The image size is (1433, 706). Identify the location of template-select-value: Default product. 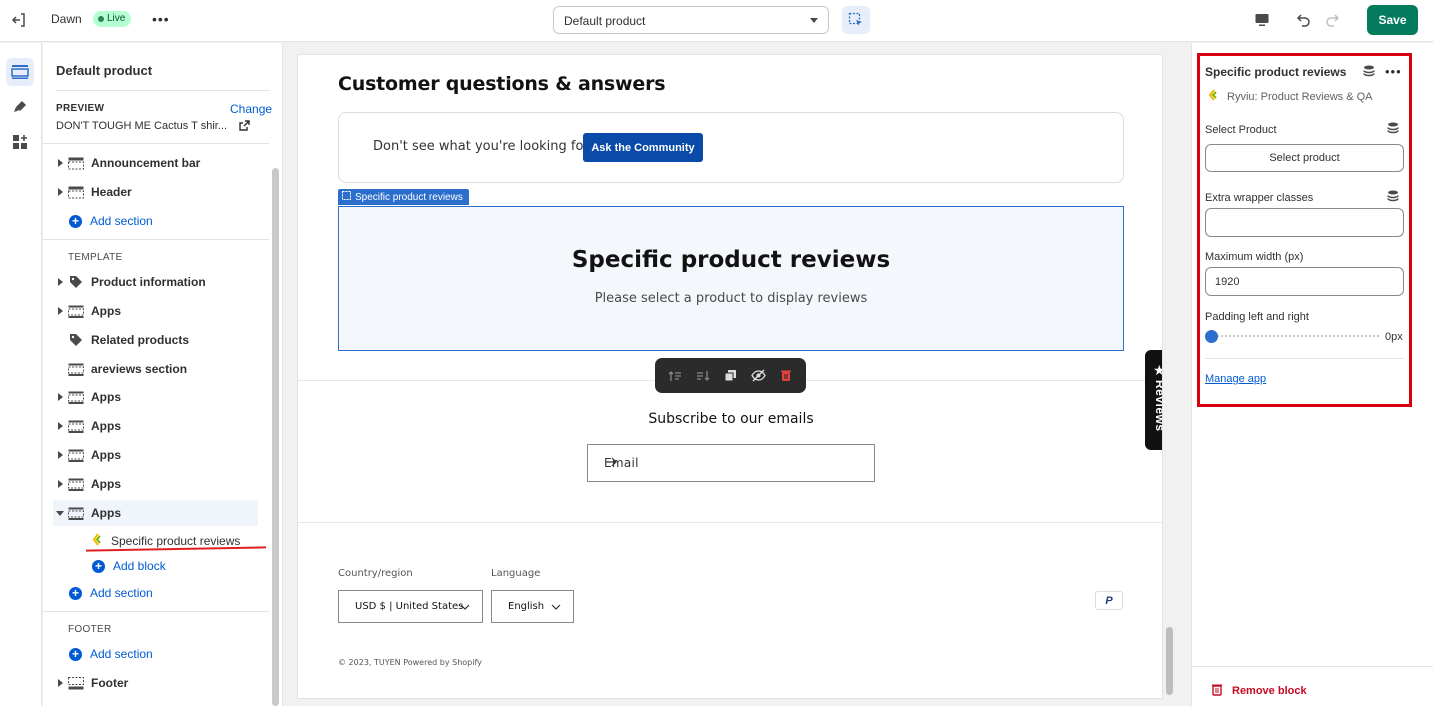
(605, 21).